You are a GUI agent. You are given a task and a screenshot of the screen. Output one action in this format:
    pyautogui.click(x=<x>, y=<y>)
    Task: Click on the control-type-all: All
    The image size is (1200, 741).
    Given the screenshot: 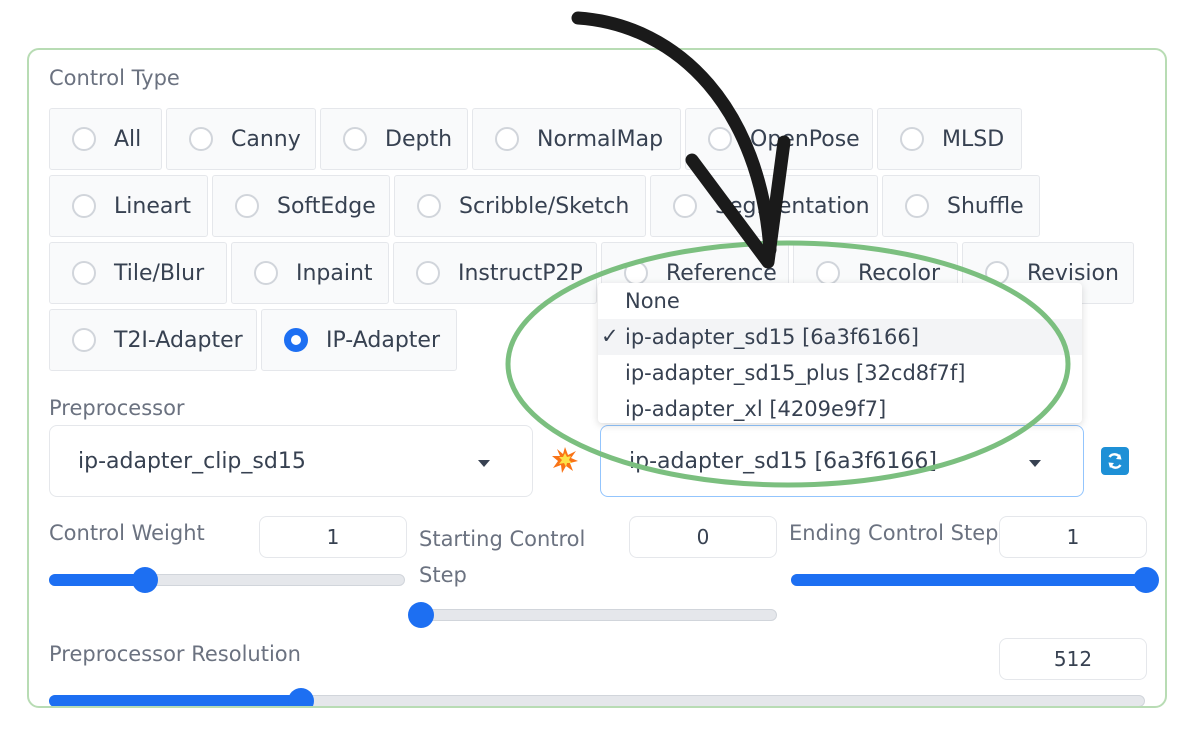 What is the action you would take?
    pyautogui.click(x=105, y=139)
    